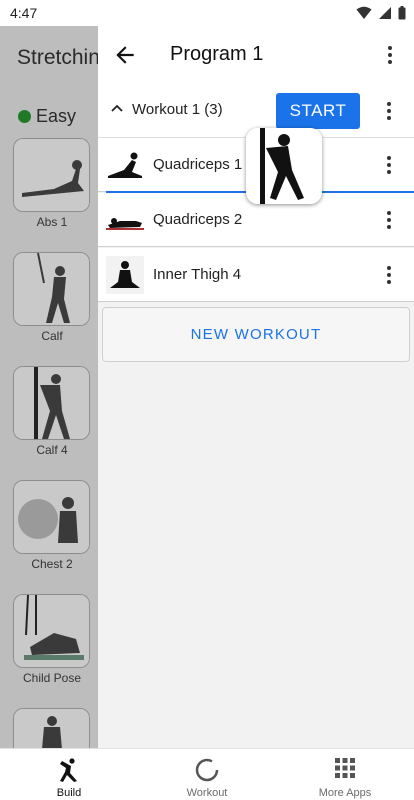 The height and width of the screenshot is (800, 414). What do you see at coordinates (318, 111) in the screenshot?
I see `start-workout-button: START` at bounding box center [318, 111].